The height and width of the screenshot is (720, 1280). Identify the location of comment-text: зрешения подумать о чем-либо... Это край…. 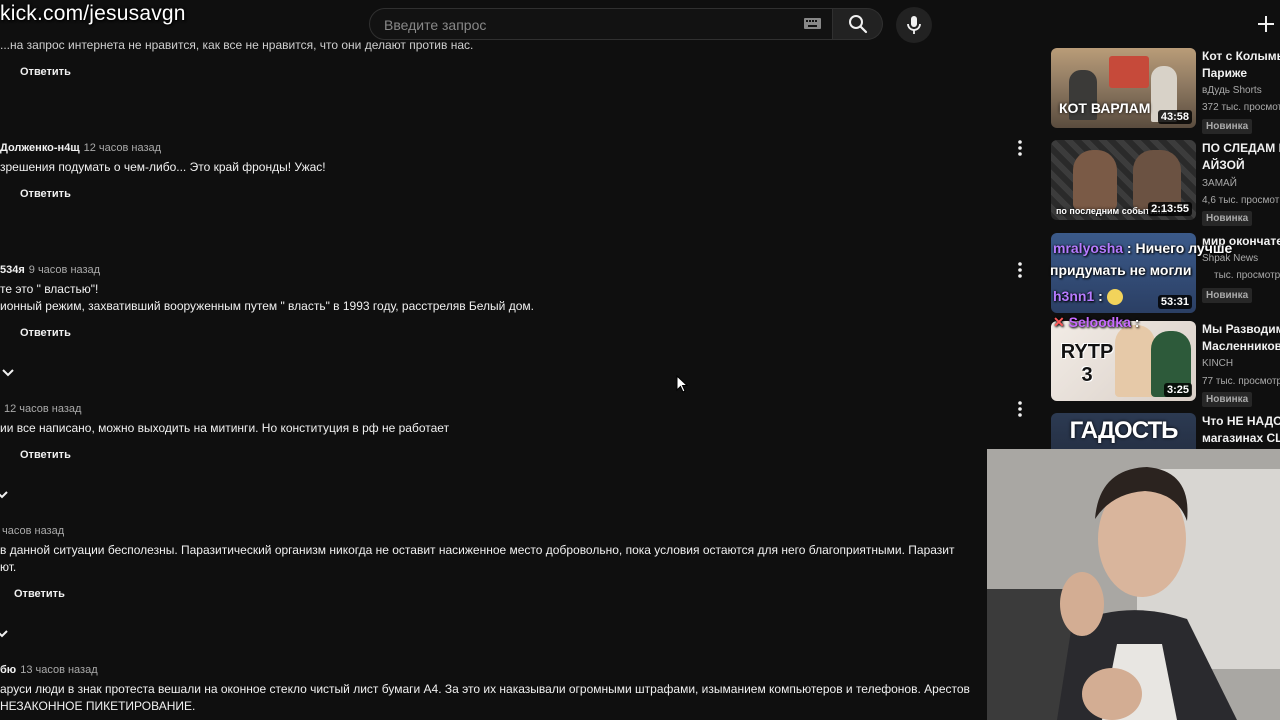
(163, 167).